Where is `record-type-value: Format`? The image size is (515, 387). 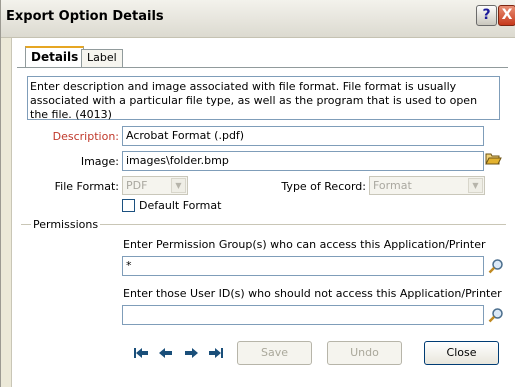 record-type-value: Format is located at coordinates (392, 185).